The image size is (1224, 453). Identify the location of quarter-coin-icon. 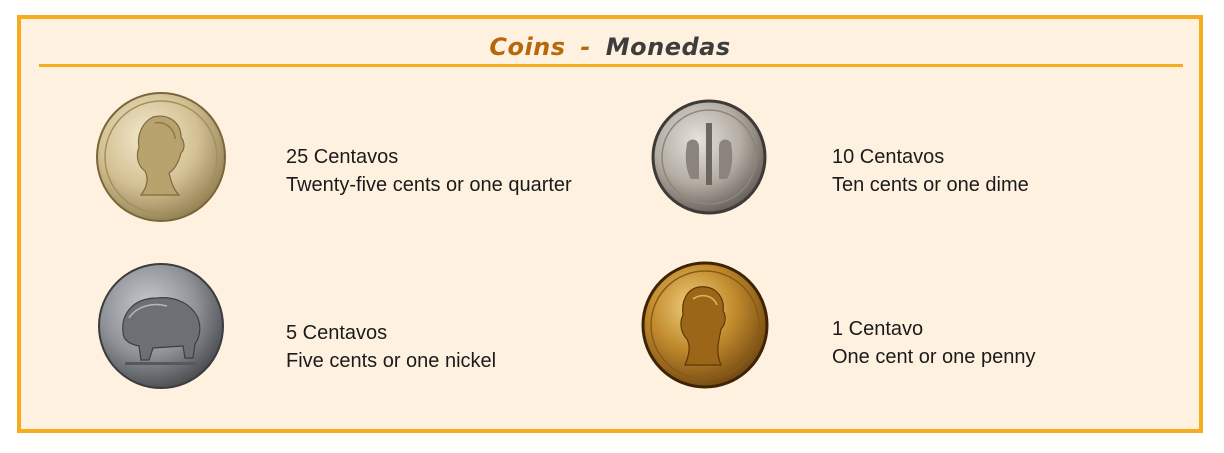
(161, 157).